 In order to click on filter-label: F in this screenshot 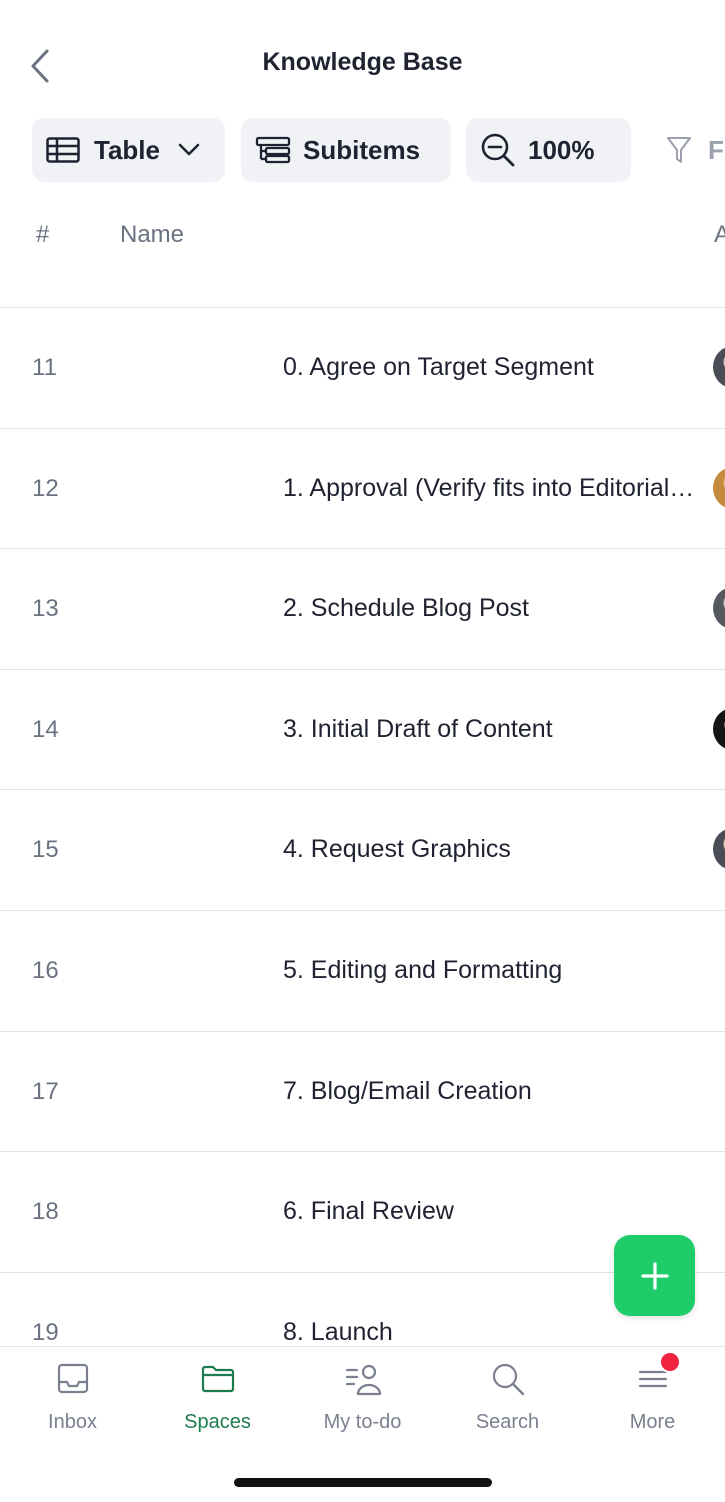, I will do `click(716, 149)`.